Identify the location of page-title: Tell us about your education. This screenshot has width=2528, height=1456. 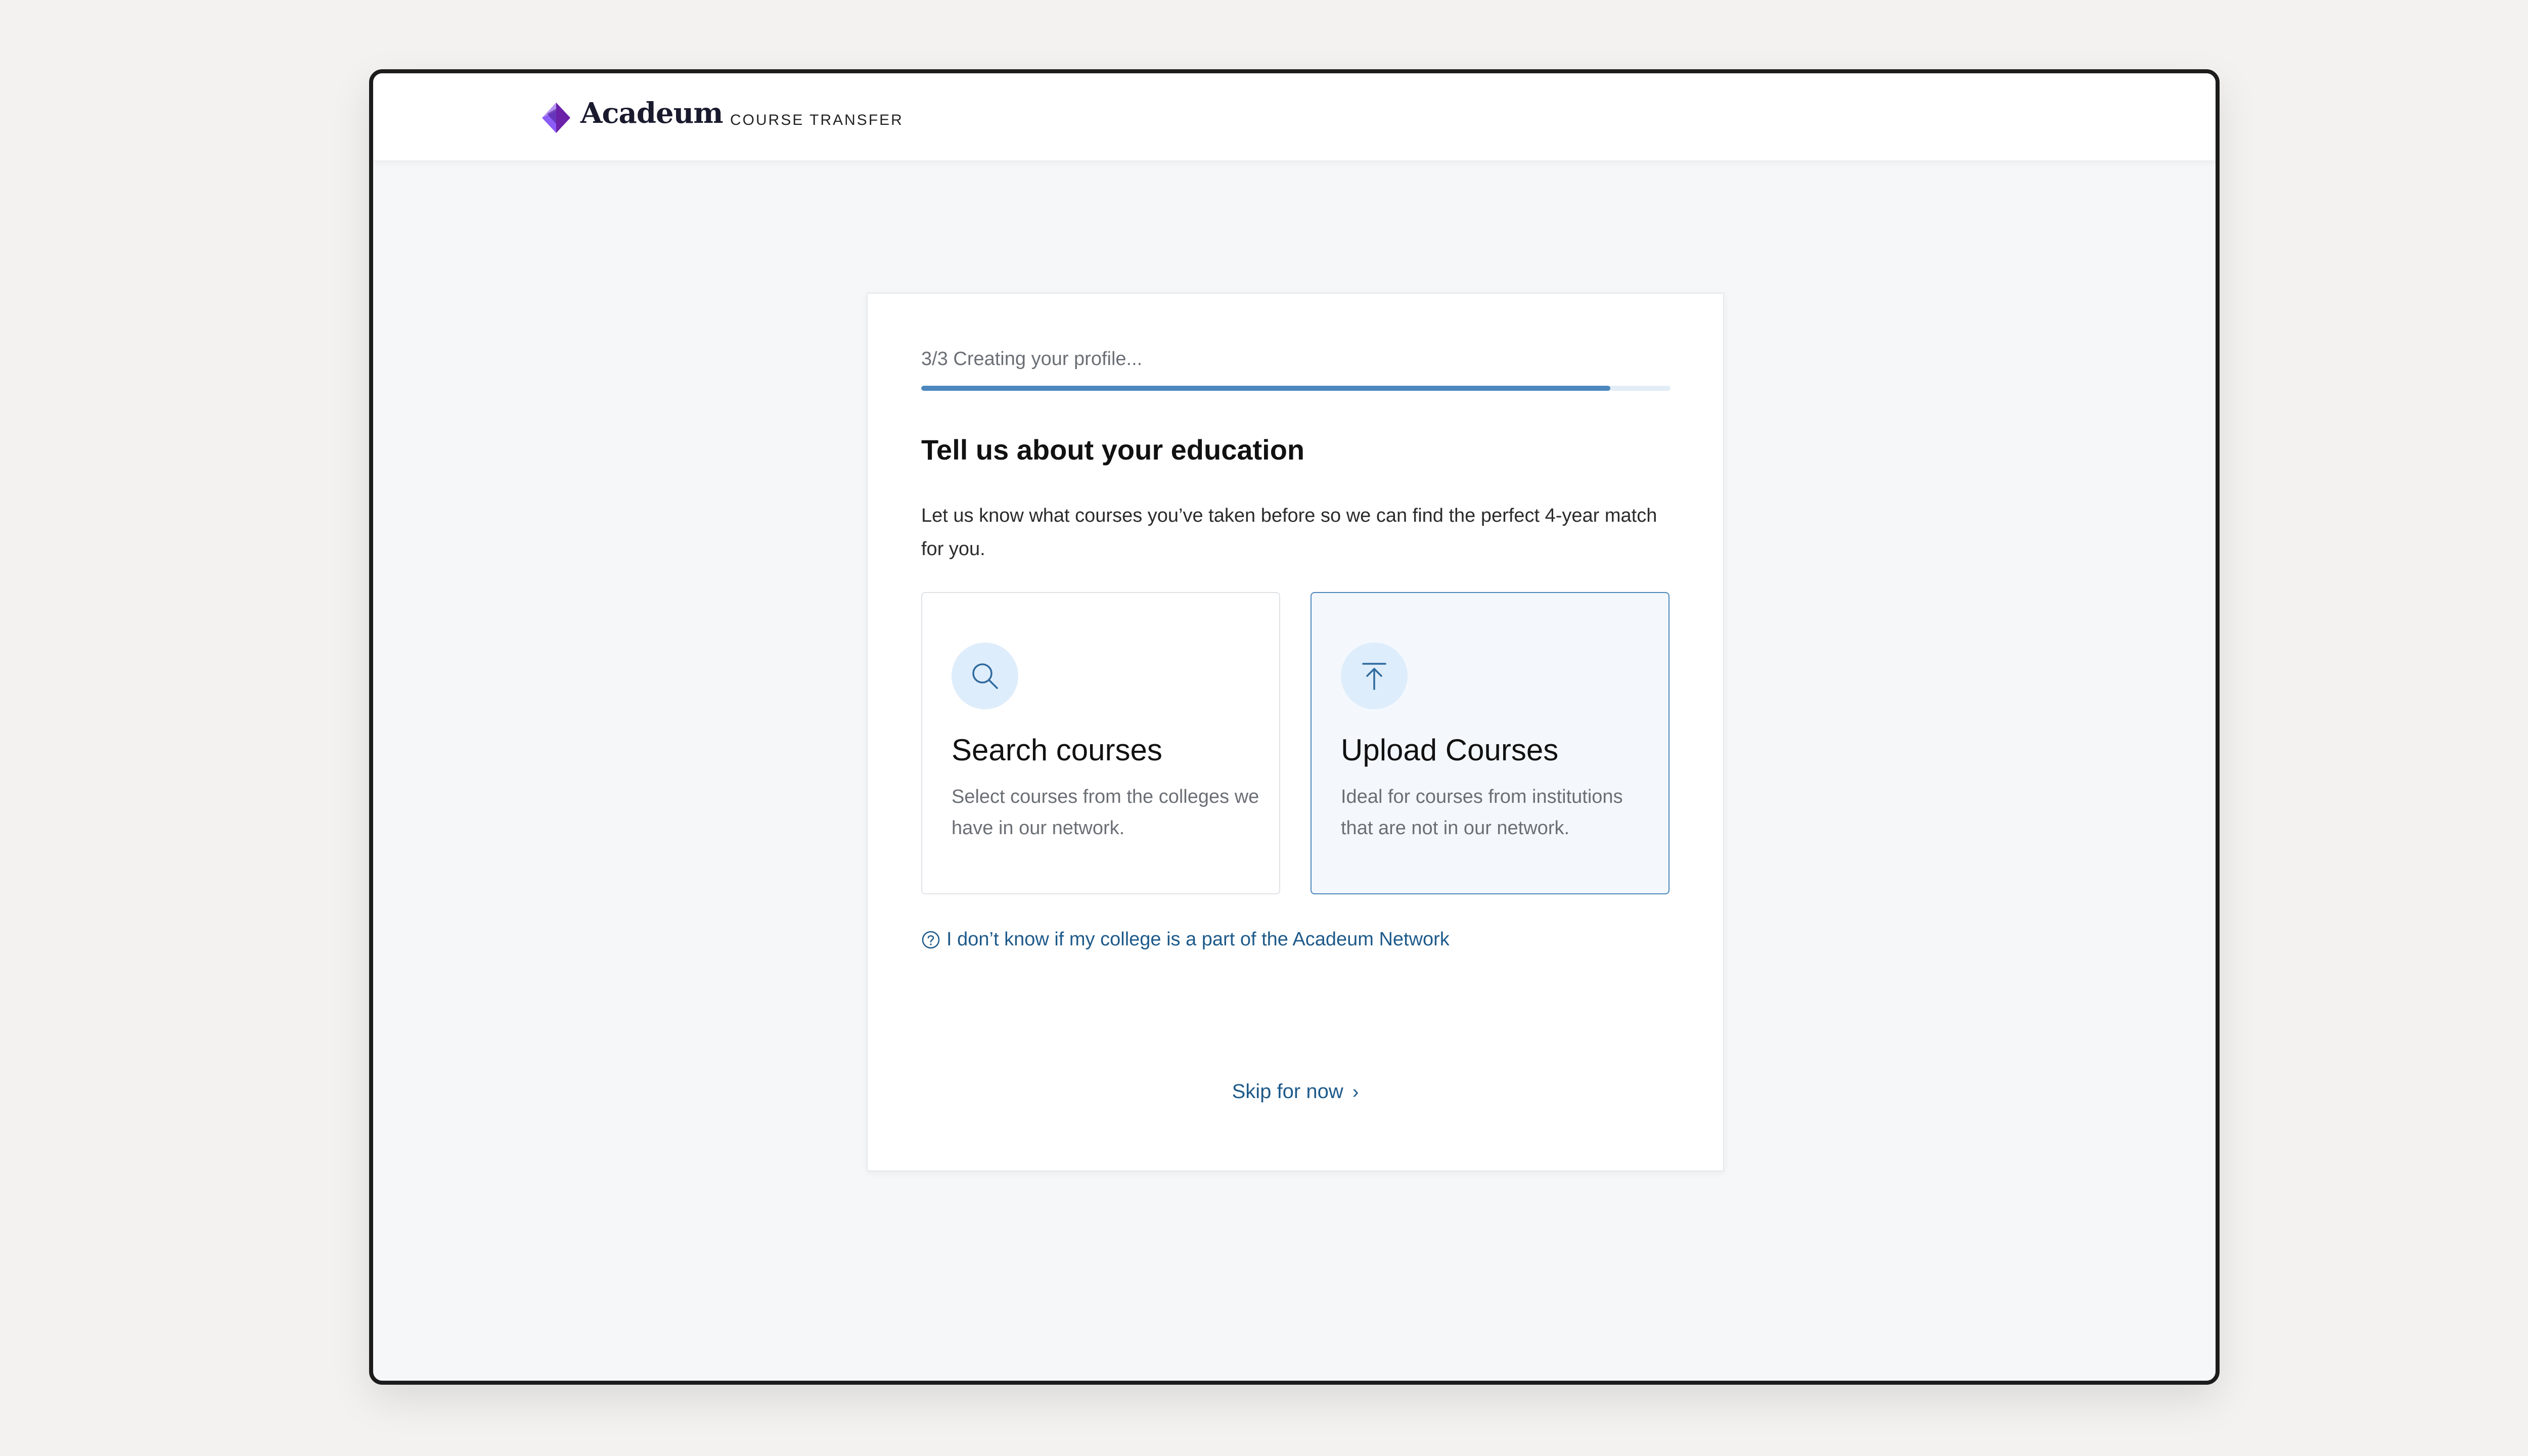
(1113, 450).